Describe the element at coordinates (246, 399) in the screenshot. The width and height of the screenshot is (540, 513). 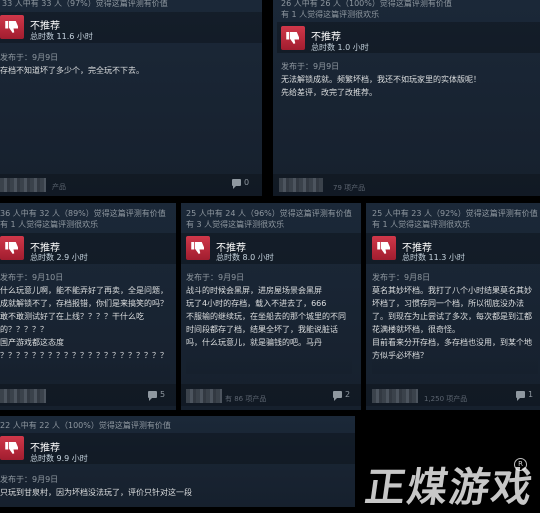
I see `product-count: 有 86 项产品` at that location.